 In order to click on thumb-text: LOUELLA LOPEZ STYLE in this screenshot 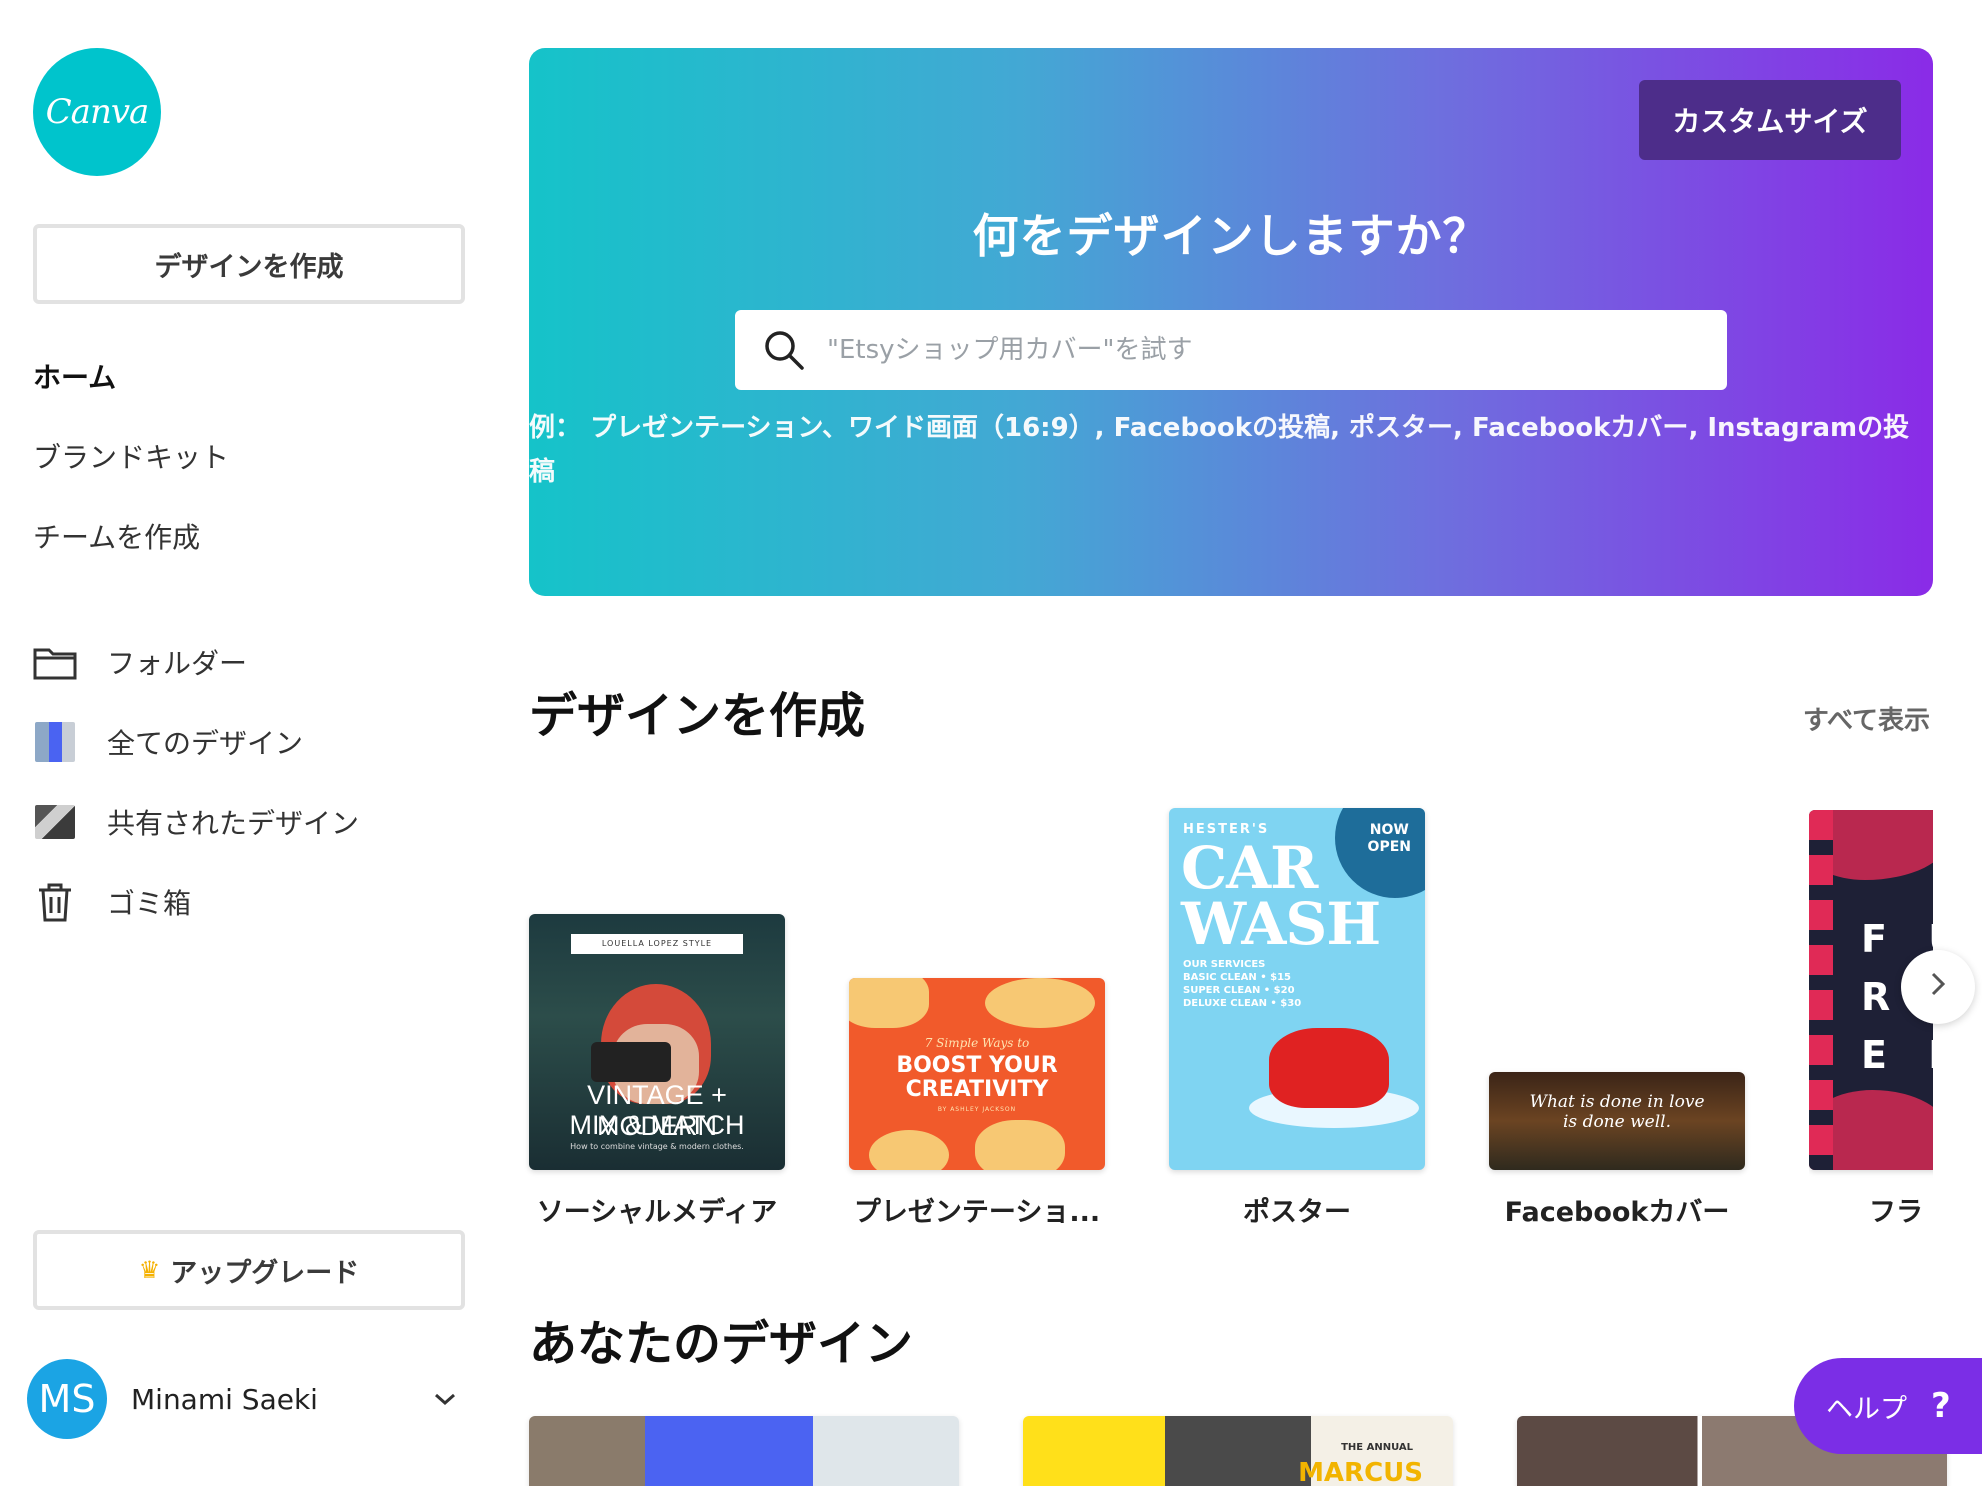, I will do `click(657, 944)`.